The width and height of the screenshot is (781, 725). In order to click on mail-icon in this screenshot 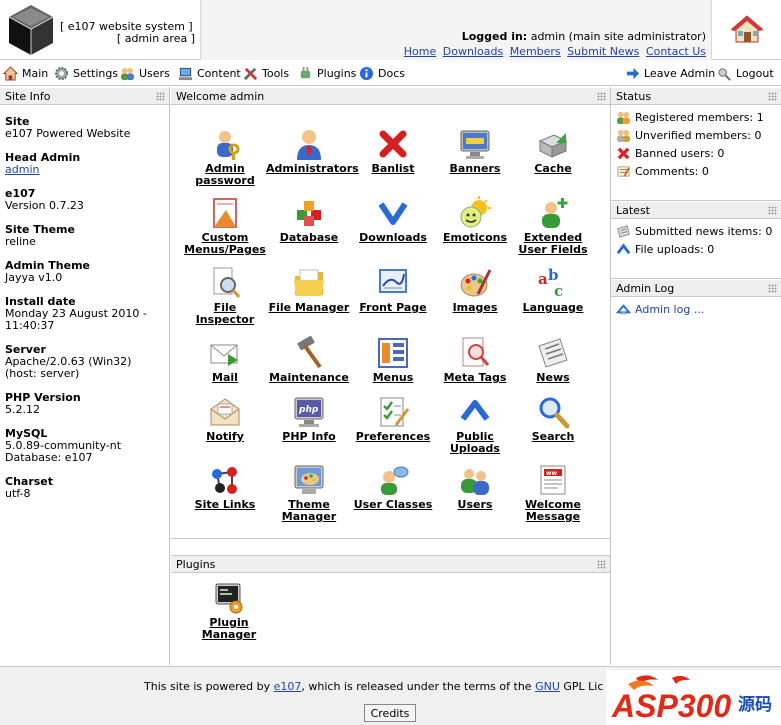, I will do `click(224, 355)`.